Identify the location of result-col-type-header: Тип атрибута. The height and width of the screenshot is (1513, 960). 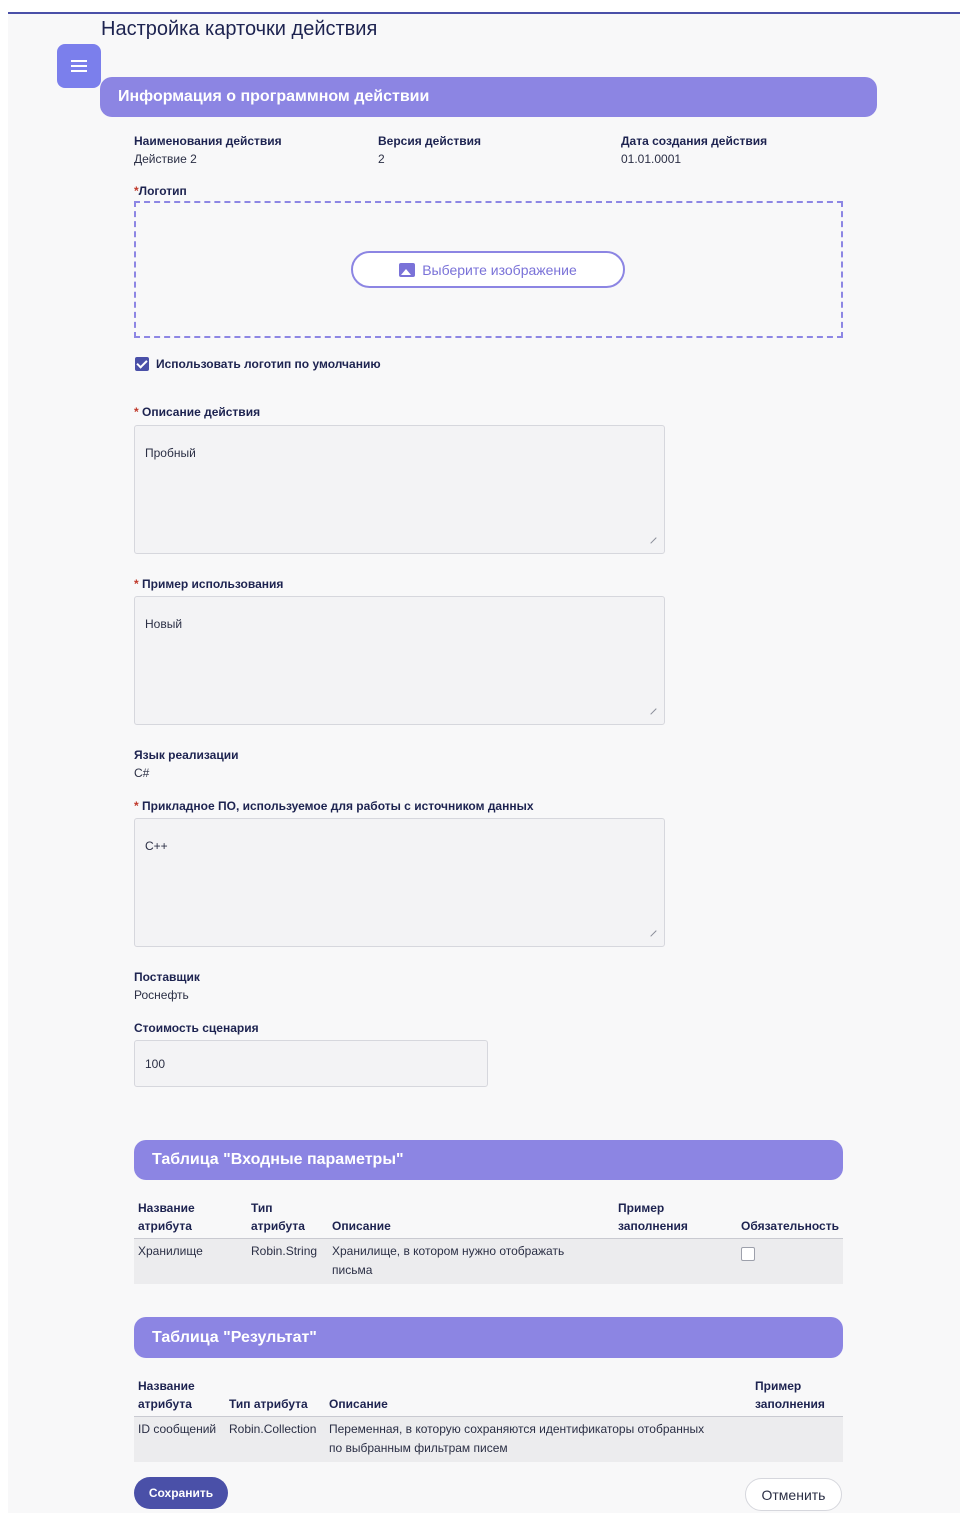
(268, 1404).